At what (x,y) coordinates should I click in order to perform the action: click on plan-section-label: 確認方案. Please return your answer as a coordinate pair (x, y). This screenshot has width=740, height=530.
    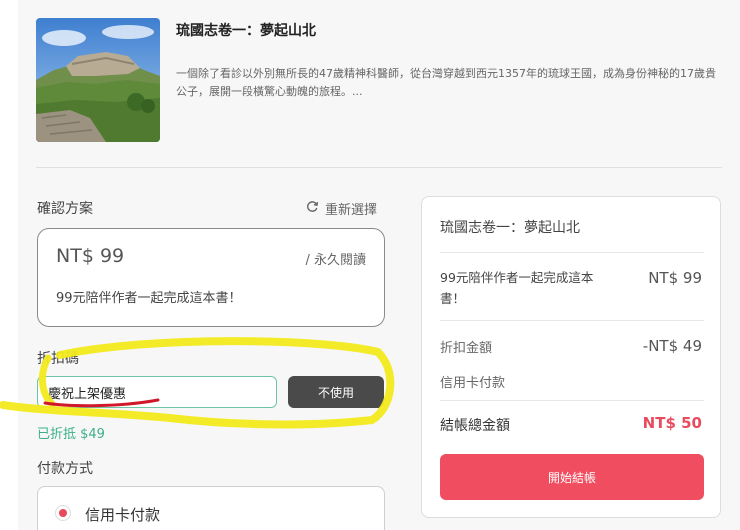
    Looking at the image, I should click on (65, 209).